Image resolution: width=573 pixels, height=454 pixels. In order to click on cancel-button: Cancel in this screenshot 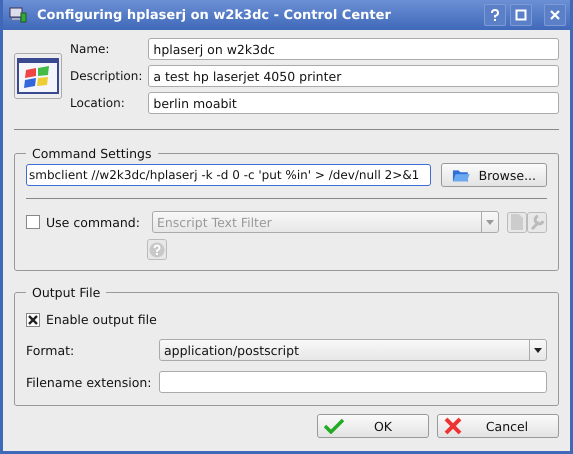, I will do `click(498, 426)`.